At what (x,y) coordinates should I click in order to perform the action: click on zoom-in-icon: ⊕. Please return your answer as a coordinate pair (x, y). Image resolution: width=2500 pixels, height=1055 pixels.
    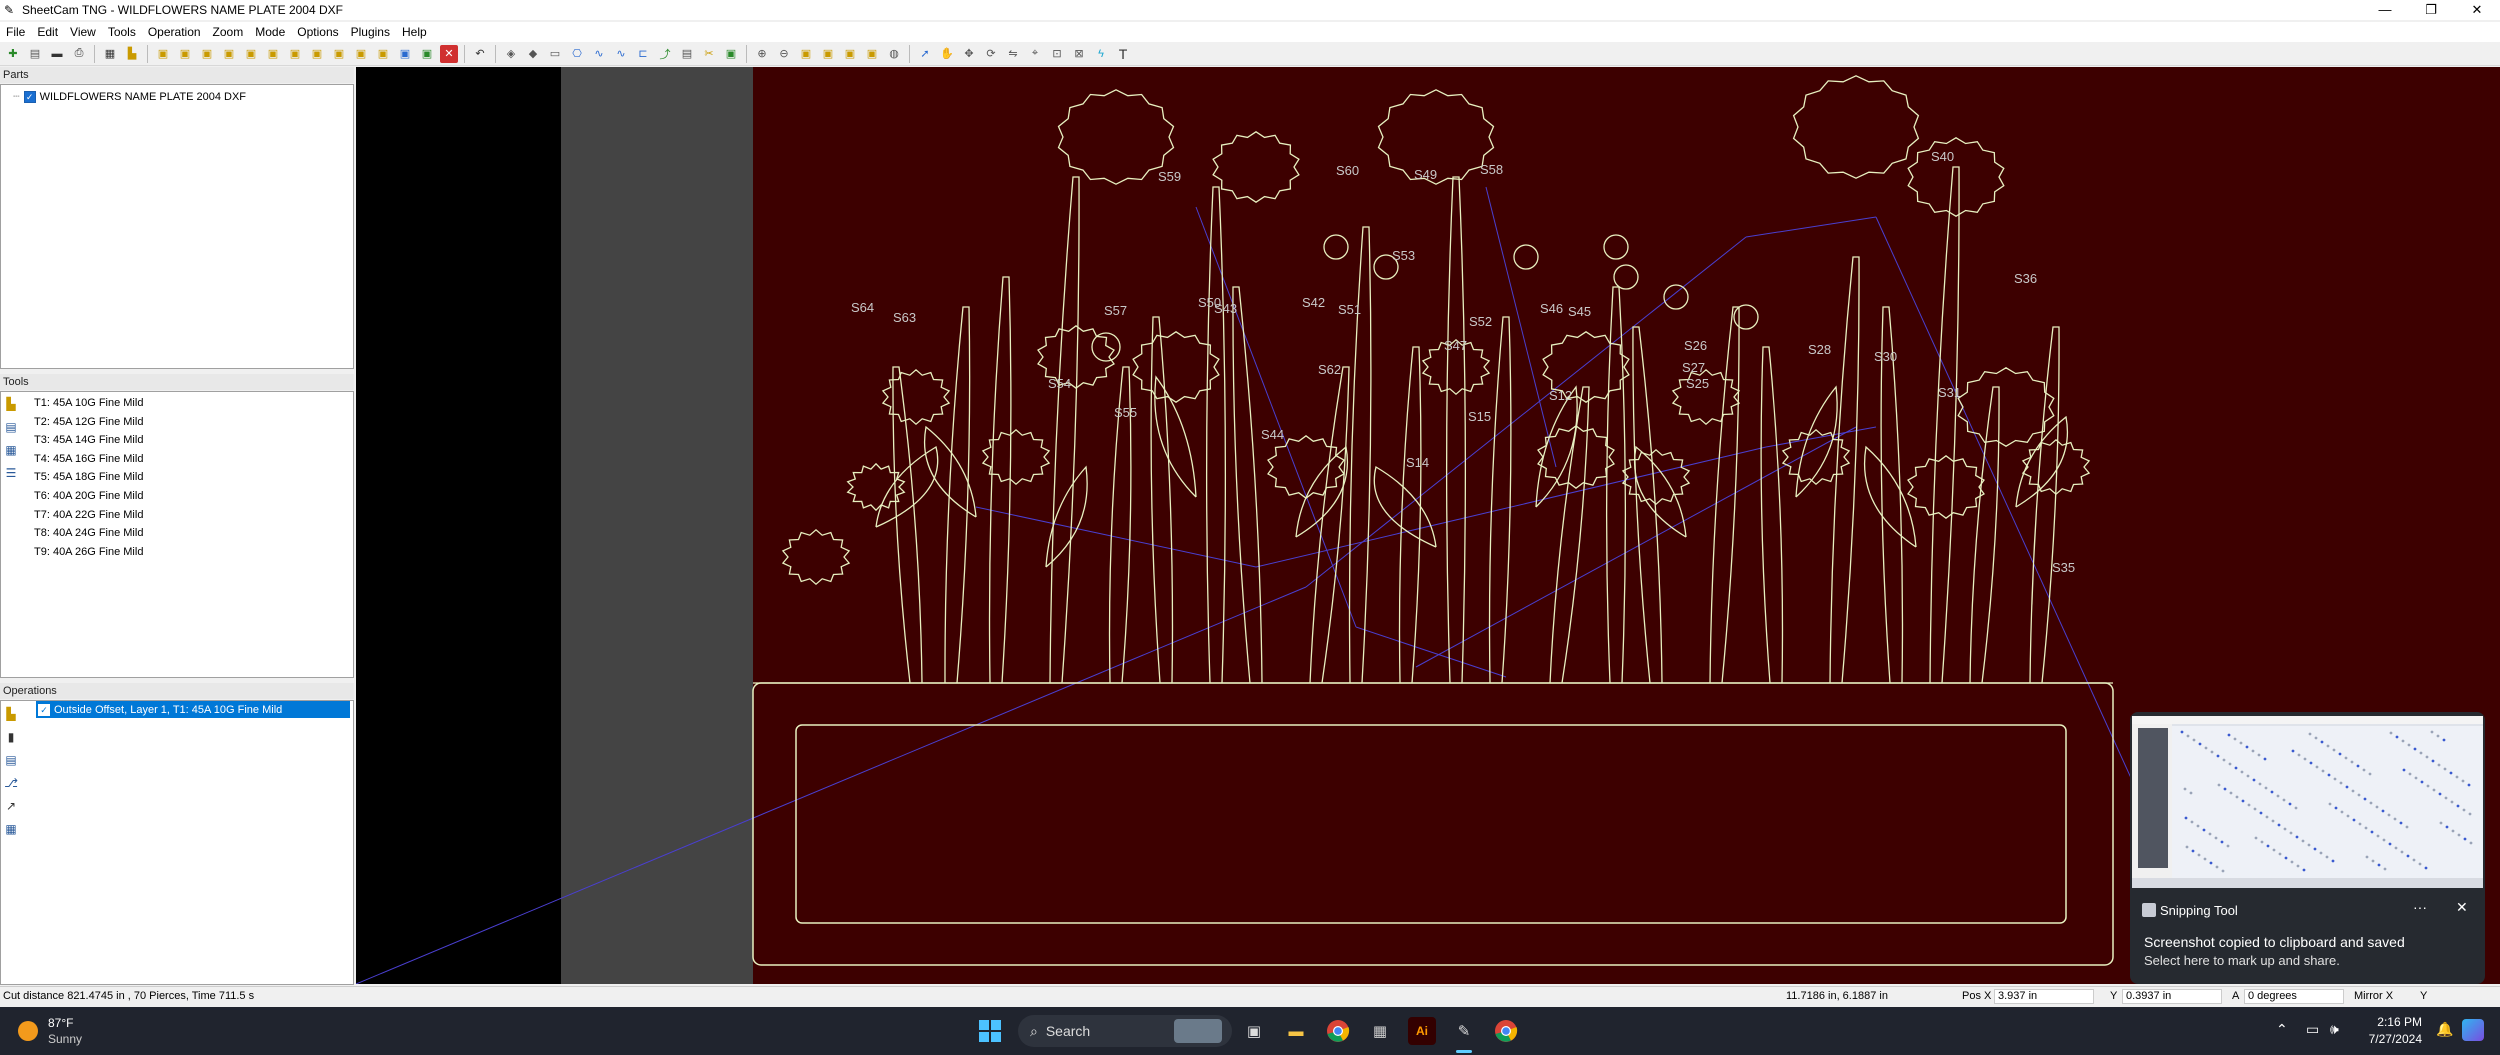
    Looking at the image, I should click on (762, 54).